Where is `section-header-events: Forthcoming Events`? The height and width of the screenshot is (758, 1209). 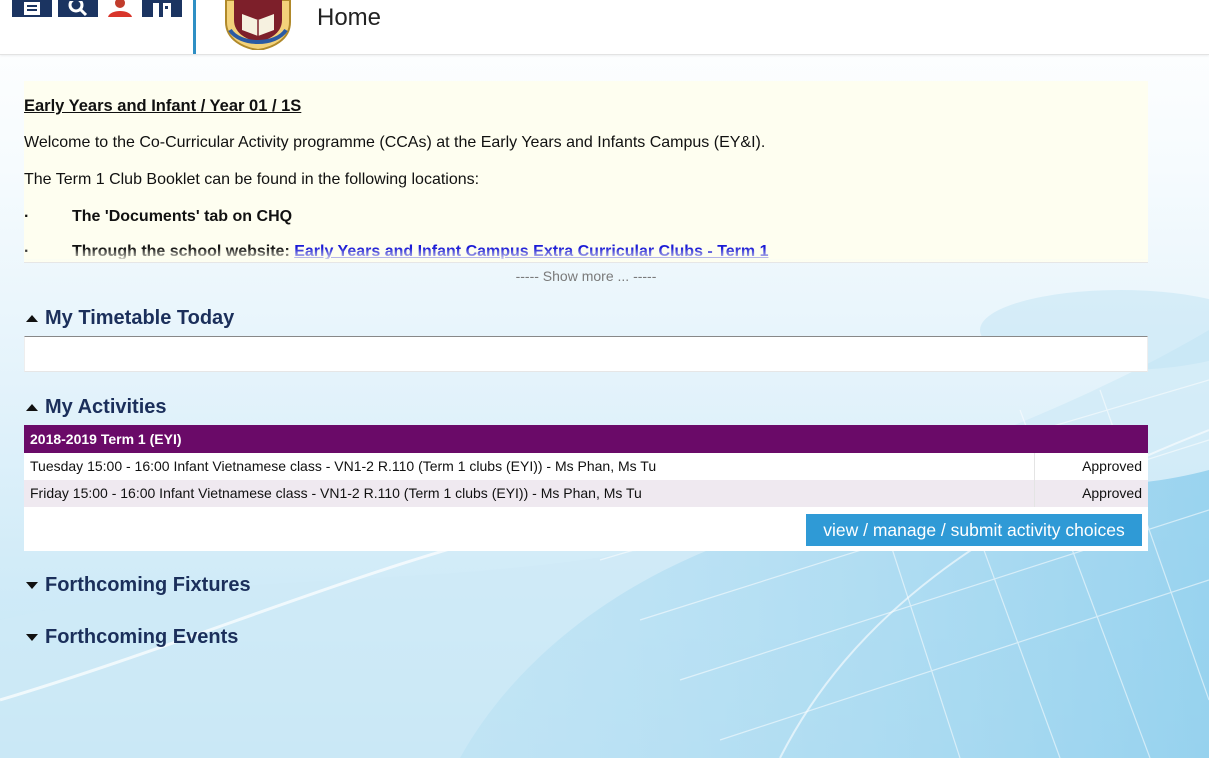
section-header-events: Forthcoming Events is located at coordinates (132, 637).